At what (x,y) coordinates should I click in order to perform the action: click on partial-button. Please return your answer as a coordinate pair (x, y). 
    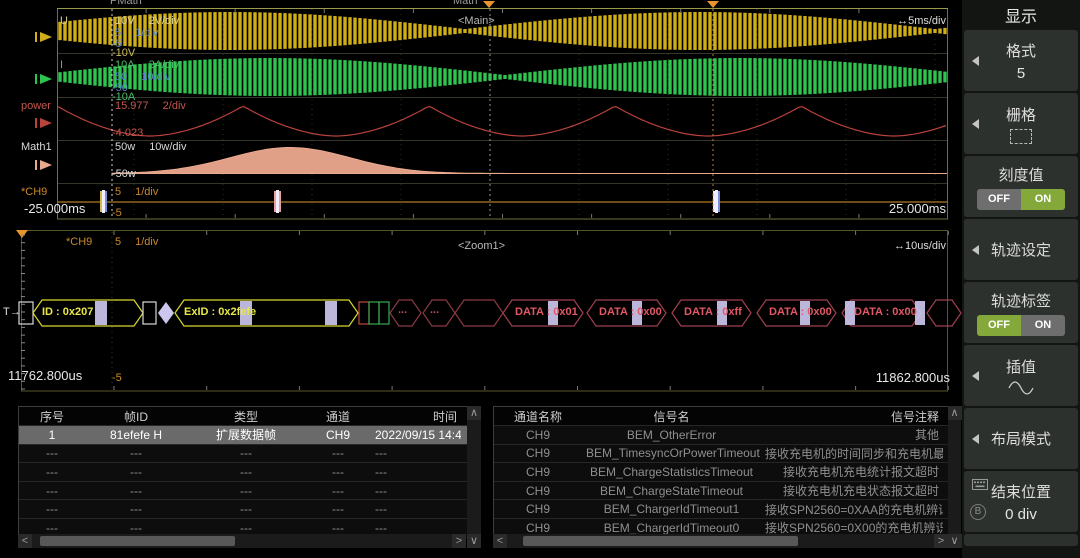
    Looking at the image, I should click on (1021, 540).